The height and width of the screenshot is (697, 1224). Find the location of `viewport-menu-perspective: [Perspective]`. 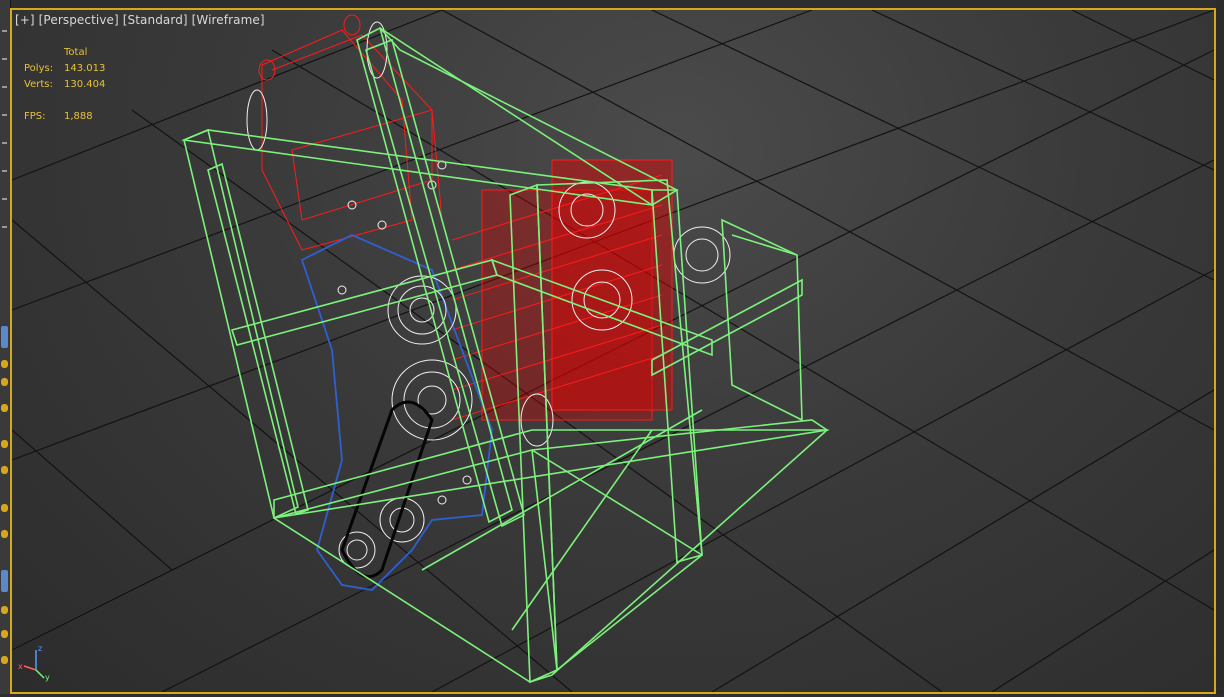

viewport-menu-perspective: [Perspective] is located at coordinates (79, 20).